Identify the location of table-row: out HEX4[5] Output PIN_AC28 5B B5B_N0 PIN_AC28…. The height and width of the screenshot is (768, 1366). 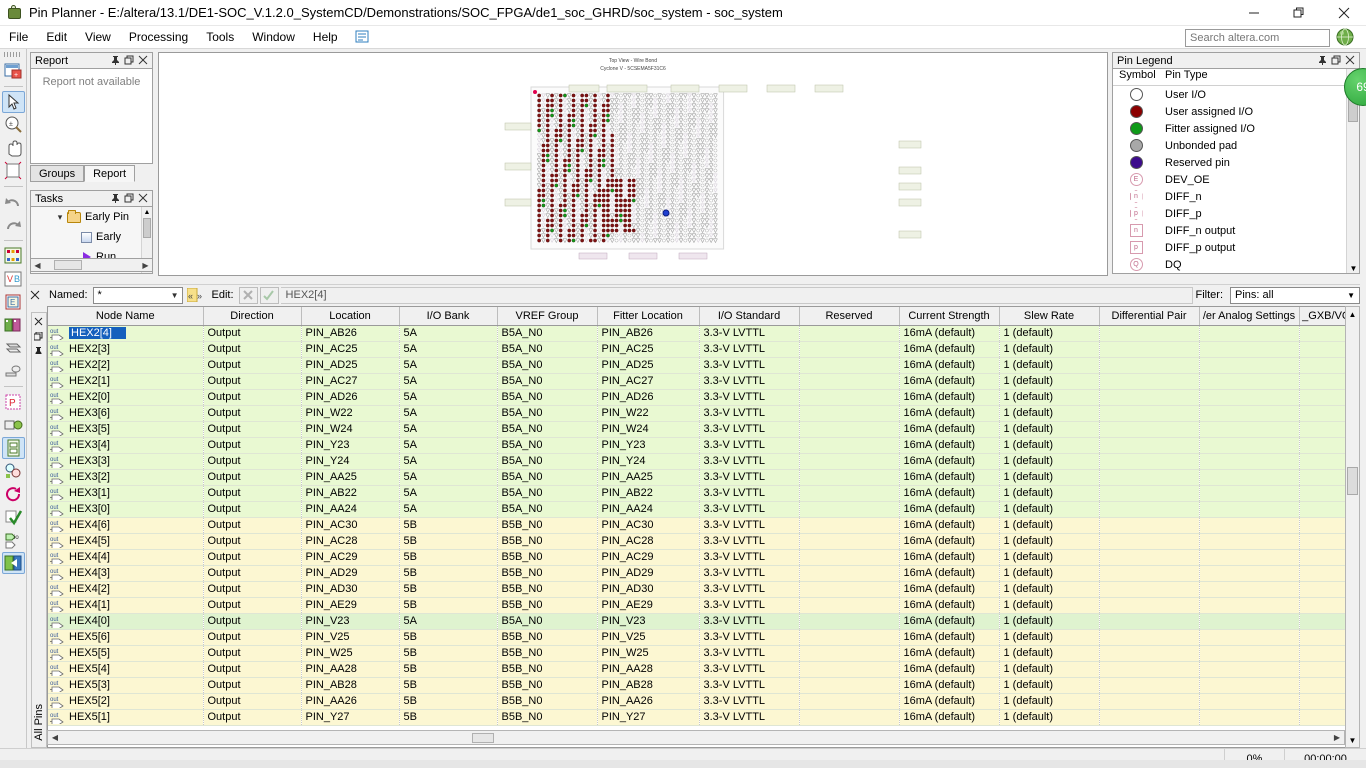
(703, 541).